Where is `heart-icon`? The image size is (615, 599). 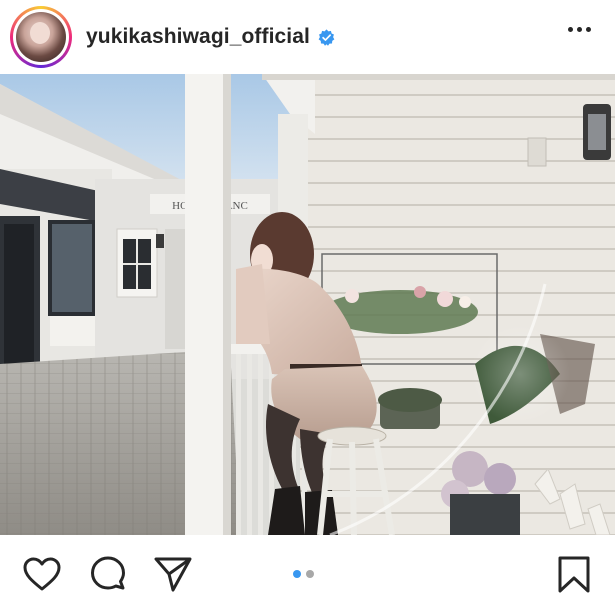
heart-icon is located at coordinates (42, 575).